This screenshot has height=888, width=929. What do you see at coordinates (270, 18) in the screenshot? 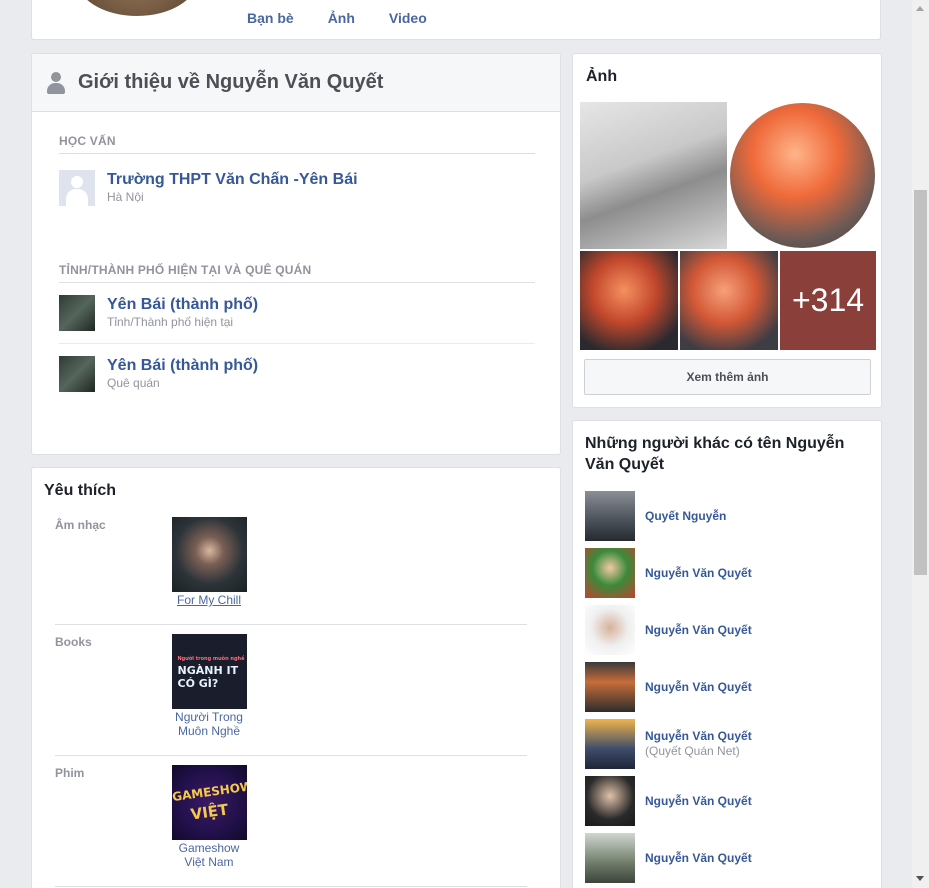
I see `nav-friends-link: Bạn bè` at bounding box center [270, 18].